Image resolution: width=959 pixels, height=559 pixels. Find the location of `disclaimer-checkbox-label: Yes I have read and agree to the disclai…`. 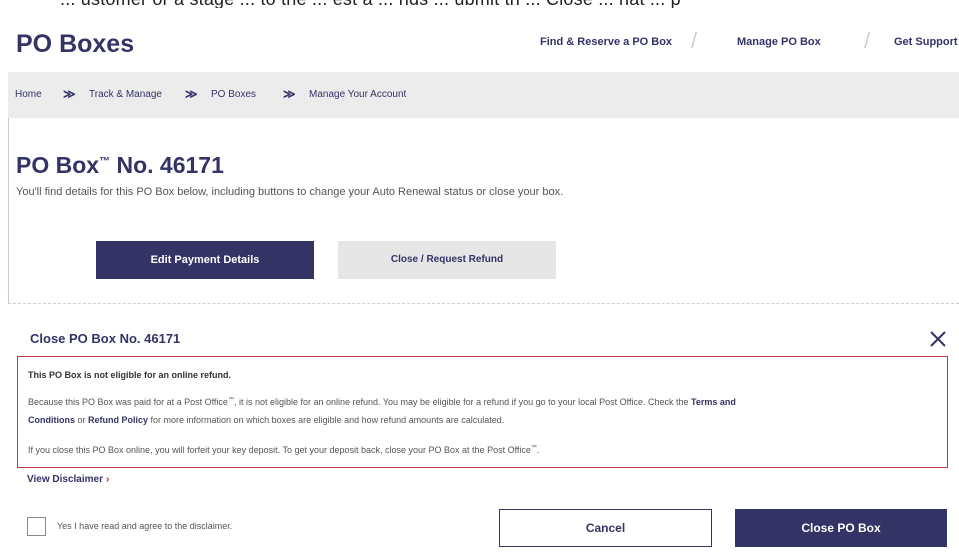

disclaimer-checkbox-label: Yes I have read and agree to the disclai… is located at coordinates (145, 526).